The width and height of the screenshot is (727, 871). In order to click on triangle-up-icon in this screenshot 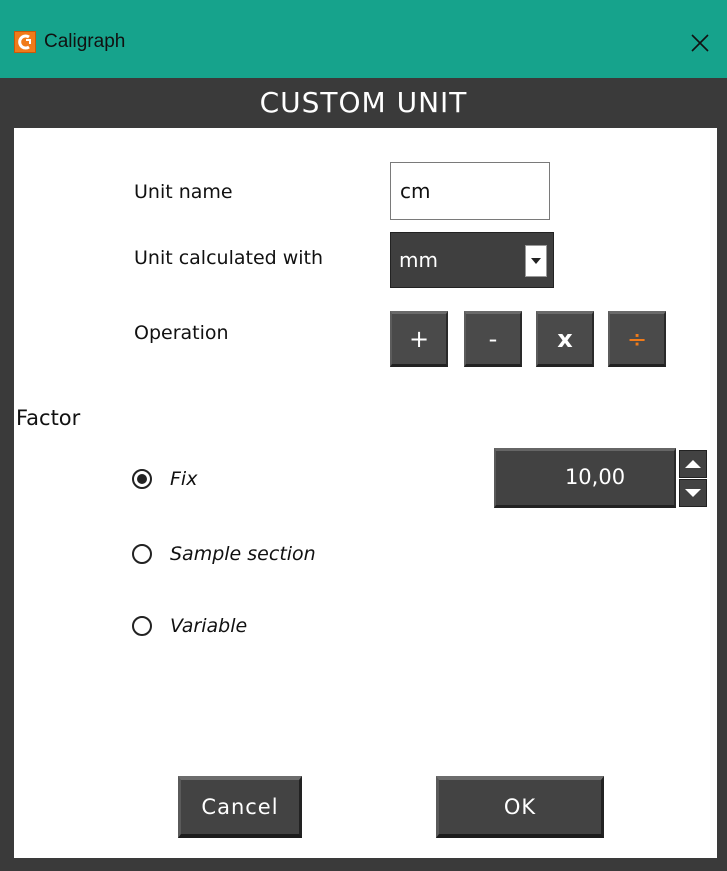, I will do `click(693, 464)`.